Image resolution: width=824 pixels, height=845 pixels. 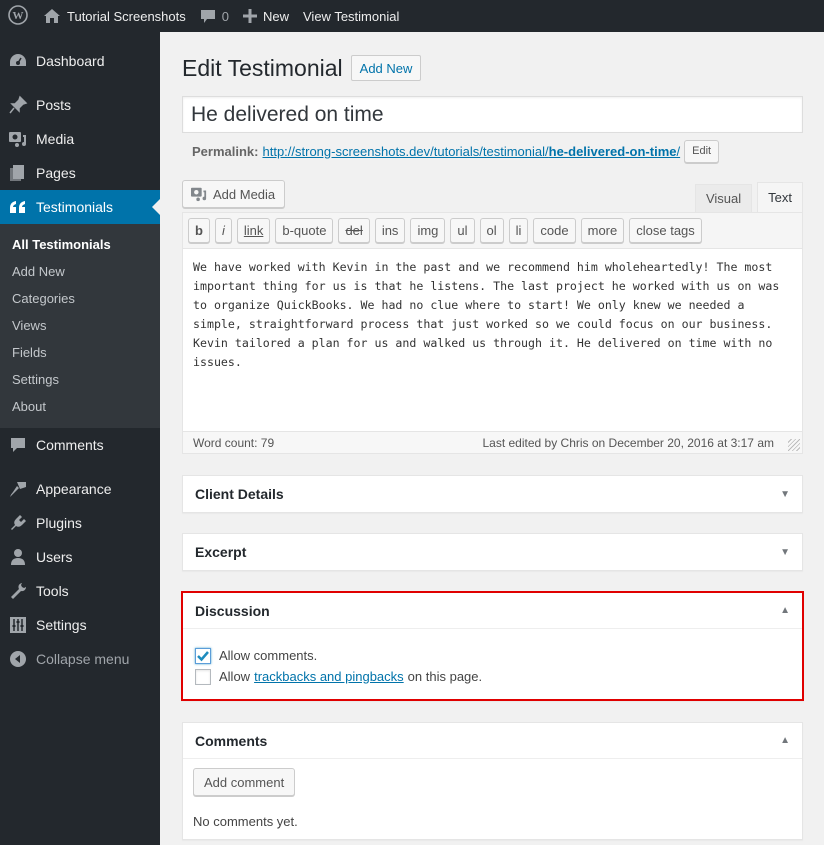 I want to click on sidebar-item-appearance: Appearance, so click(x=80, y=489).